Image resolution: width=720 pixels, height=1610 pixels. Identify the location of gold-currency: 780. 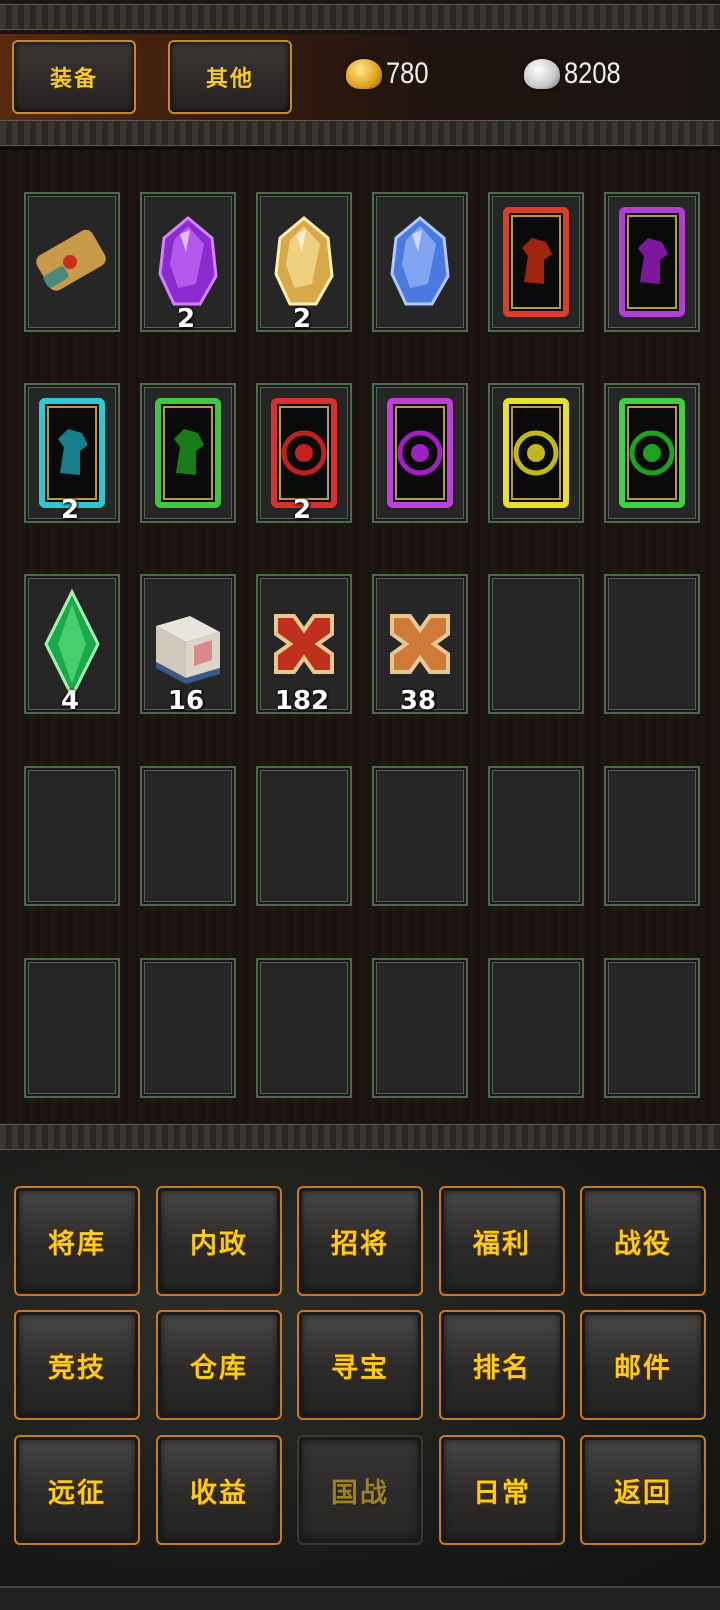
(391, 74).